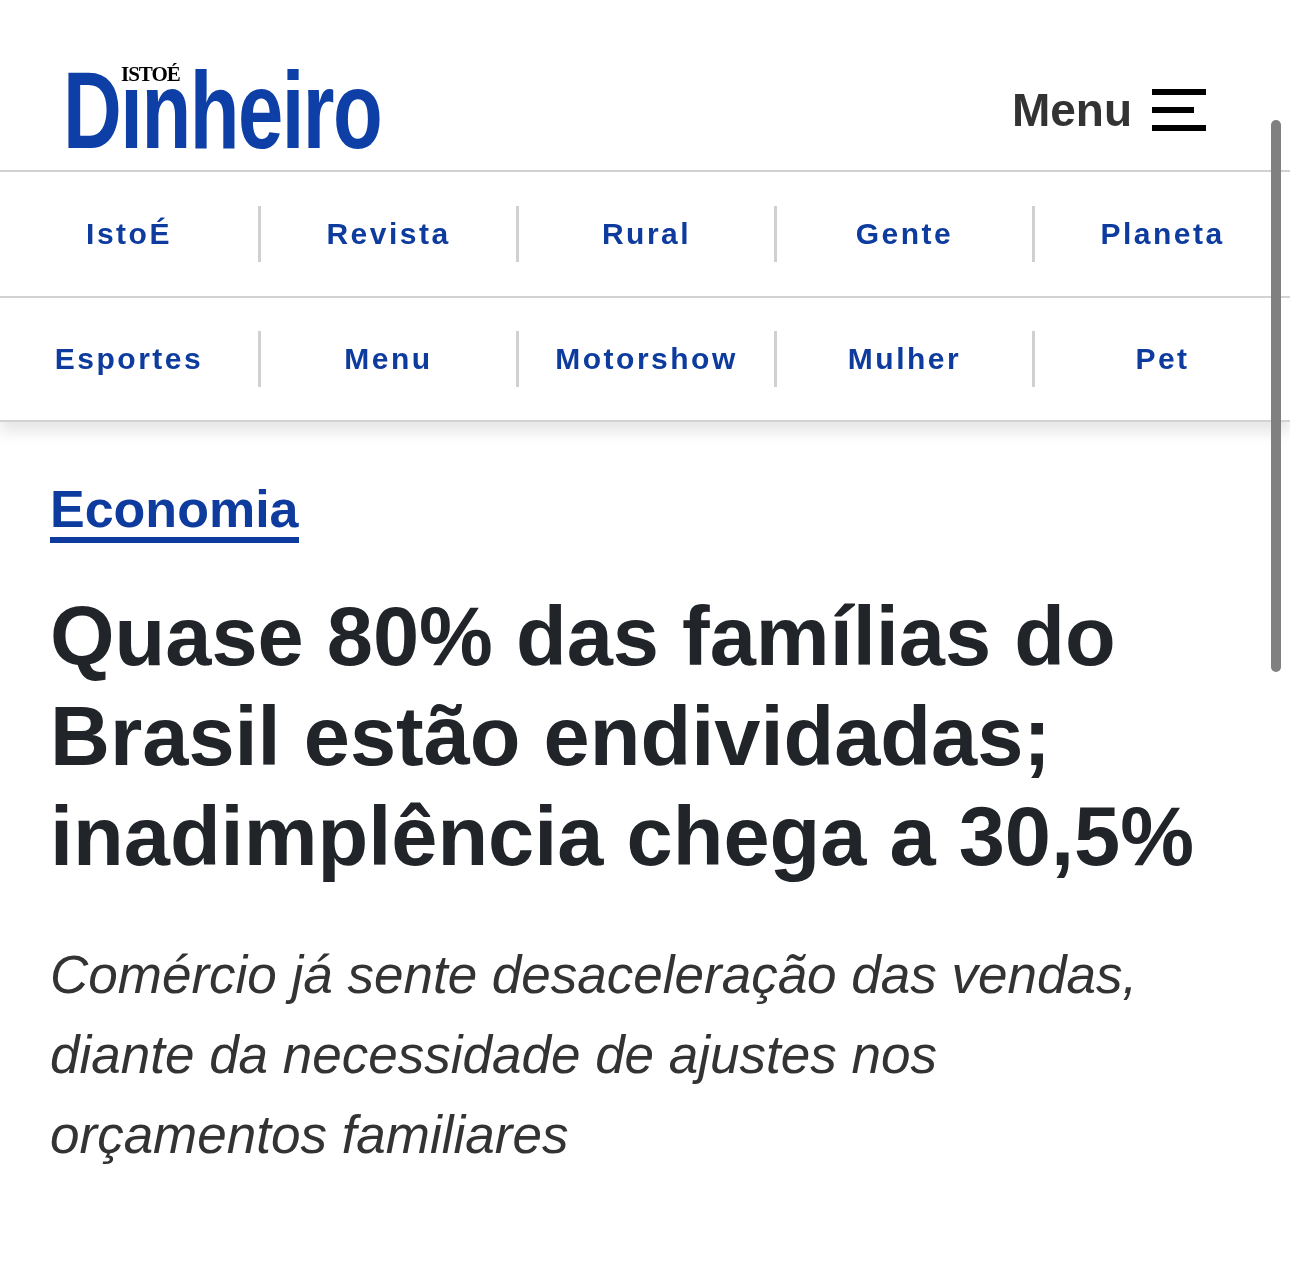  I want to click on article-subtitle: Comércio já sente desaceleração das vendas, diante da necessidade de ajustes nos orçamentos familiares, so click(594, 1055).